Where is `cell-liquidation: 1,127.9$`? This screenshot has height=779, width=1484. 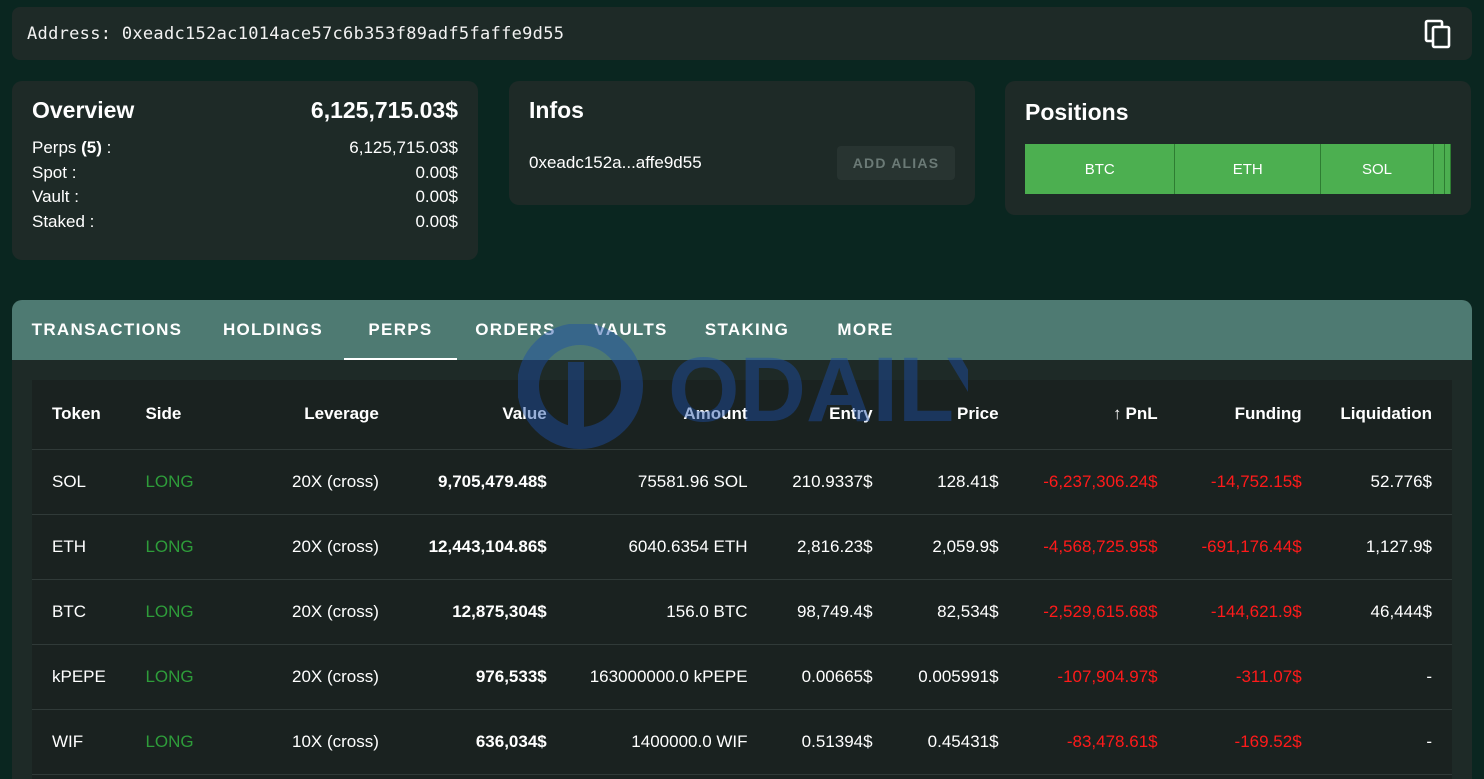
cell-liquidation: 1,127.9$ is located at coordinates (1386, 547).